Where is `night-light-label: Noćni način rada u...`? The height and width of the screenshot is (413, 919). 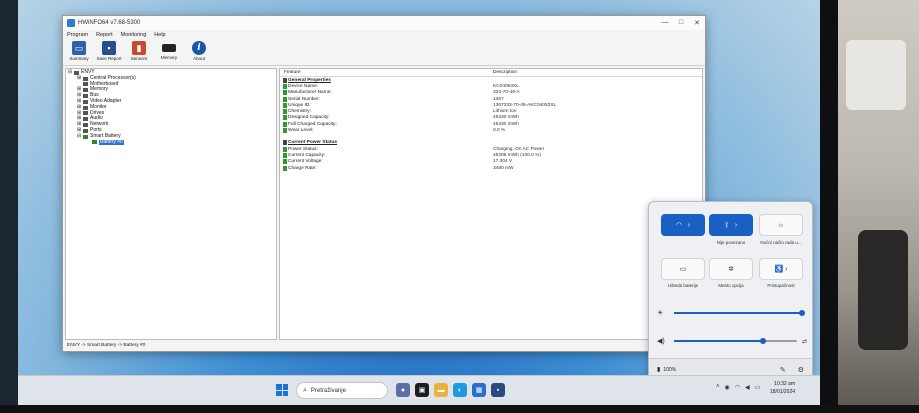 night-light-label: Noćni način rada u... is located at coordinates (781, 242).